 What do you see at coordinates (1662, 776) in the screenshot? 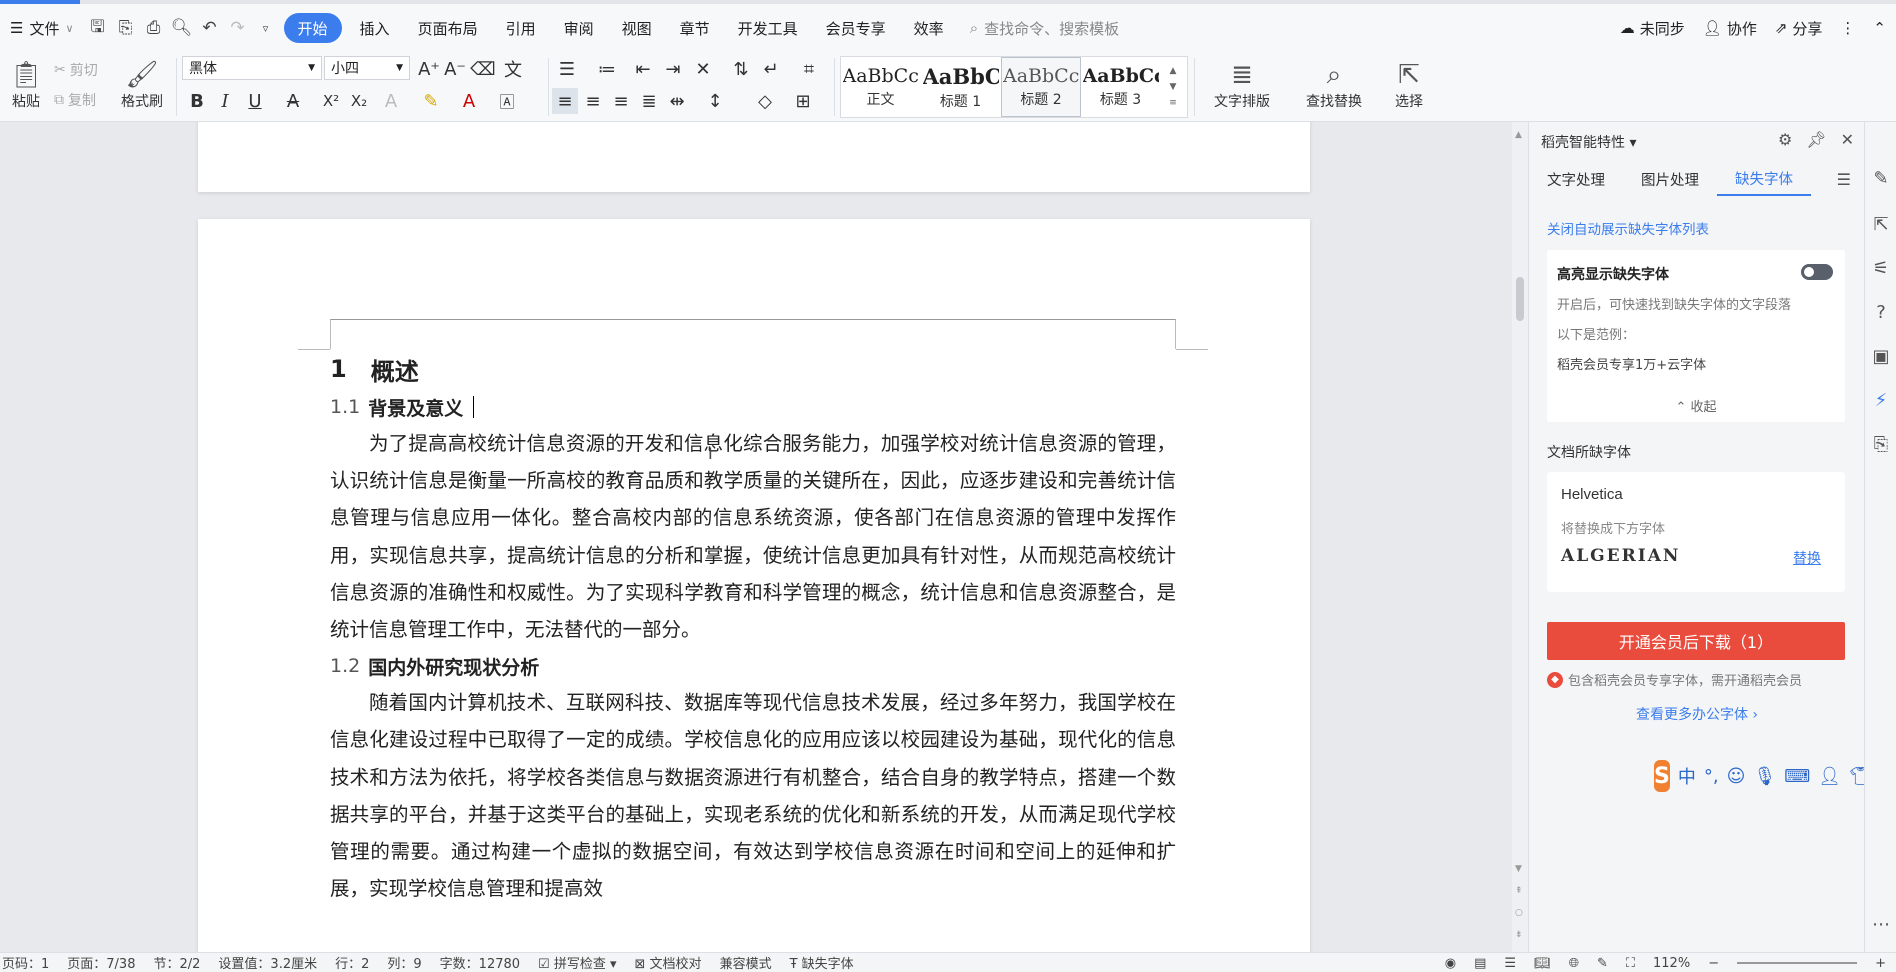
I see `sogou-logo-icon: S` at bounding box center [1662, 776].